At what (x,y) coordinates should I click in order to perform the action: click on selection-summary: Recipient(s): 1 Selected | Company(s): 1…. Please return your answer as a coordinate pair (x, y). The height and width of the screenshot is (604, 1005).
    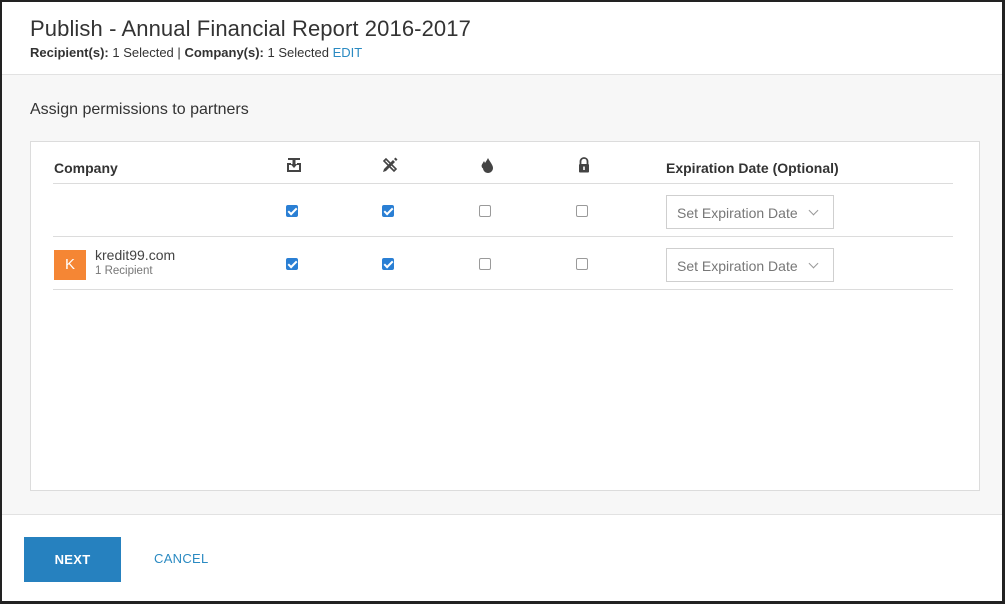
    Looking at the image, I should click on (196, 52).